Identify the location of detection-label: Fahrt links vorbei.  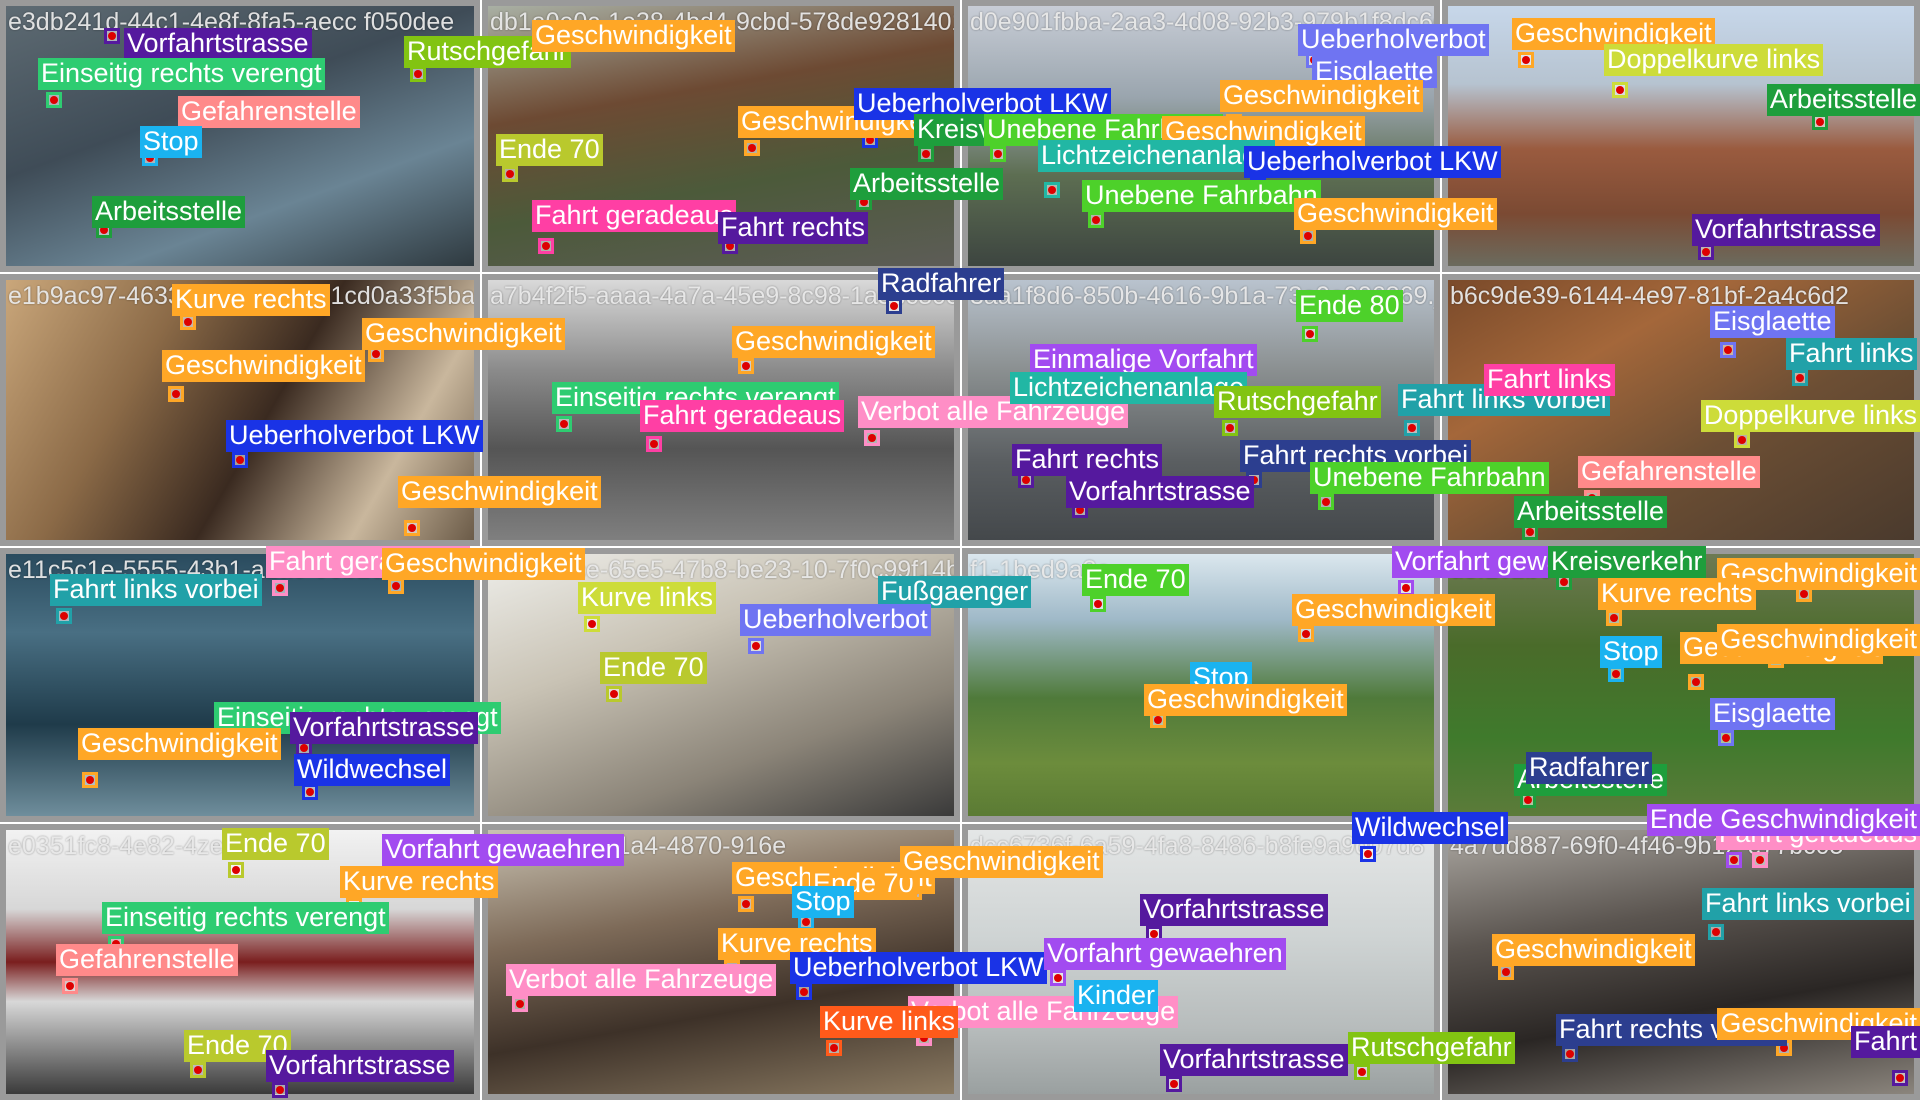
(156, 590).